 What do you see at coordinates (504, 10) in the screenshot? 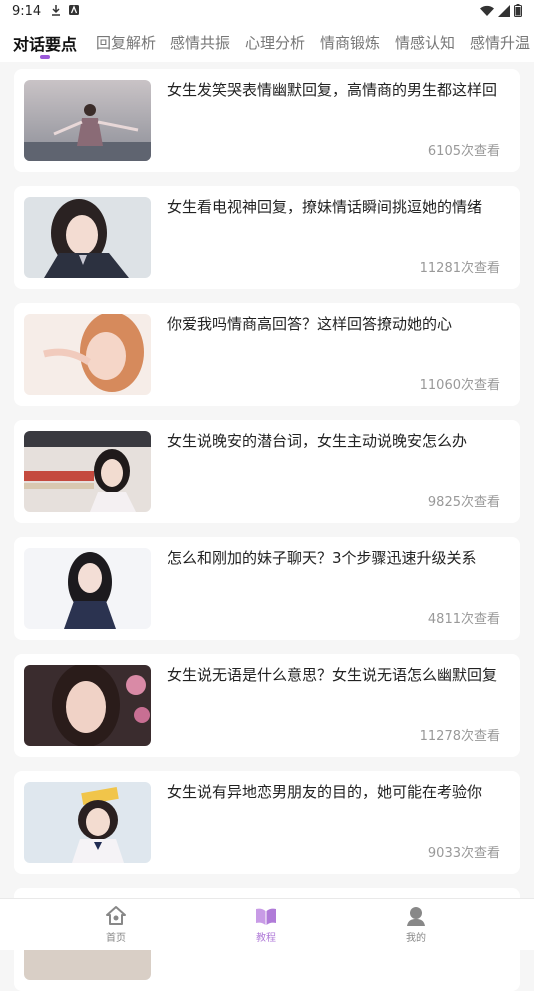
I see `signal-icon` at bounding box center [504, 10].